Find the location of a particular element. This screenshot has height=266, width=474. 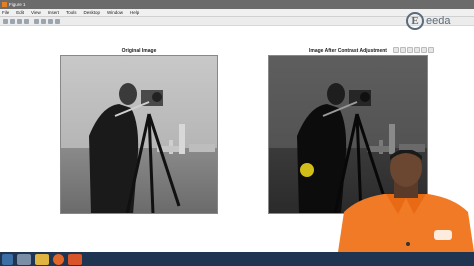

axes-zoom-in-icon is located at coordinates (417, 50).